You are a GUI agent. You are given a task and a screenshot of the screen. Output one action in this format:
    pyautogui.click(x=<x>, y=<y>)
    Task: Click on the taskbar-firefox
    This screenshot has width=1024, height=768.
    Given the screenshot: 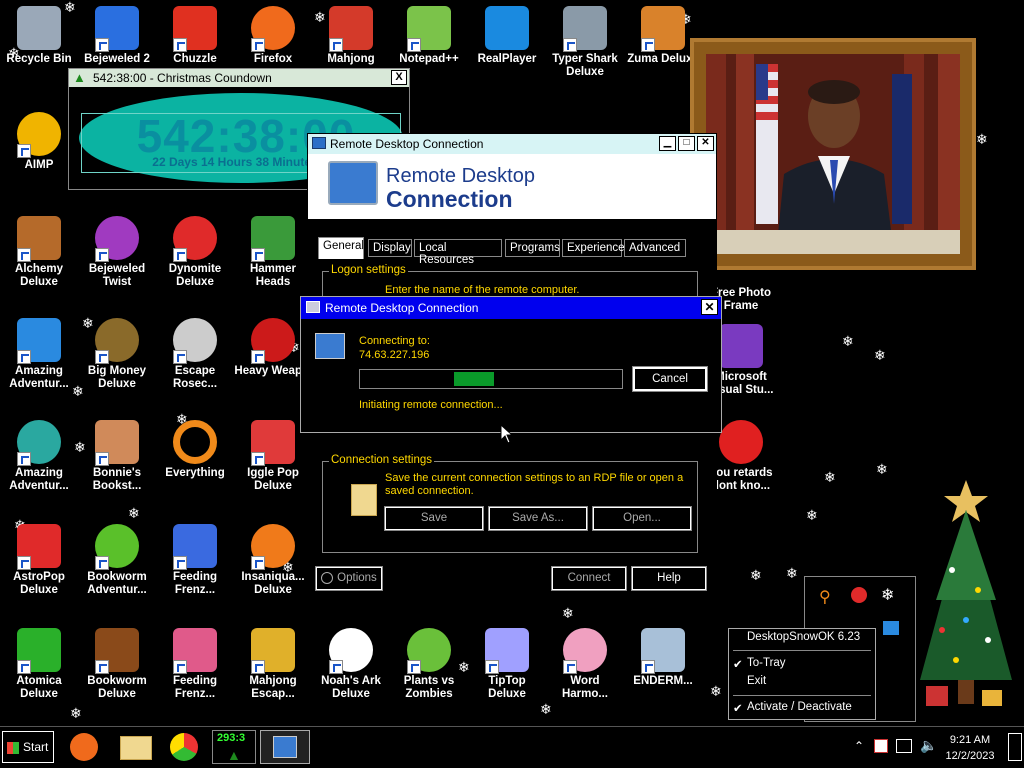 What is the action you would take?
    pyautogui.click(x=84, y=747)
    